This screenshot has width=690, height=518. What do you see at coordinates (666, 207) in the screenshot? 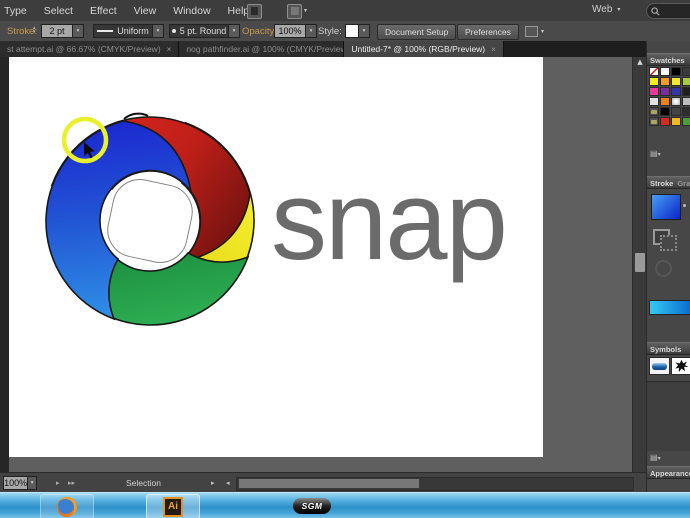
I see `gradient-fill-swatch` at bounding box center [666, 207].